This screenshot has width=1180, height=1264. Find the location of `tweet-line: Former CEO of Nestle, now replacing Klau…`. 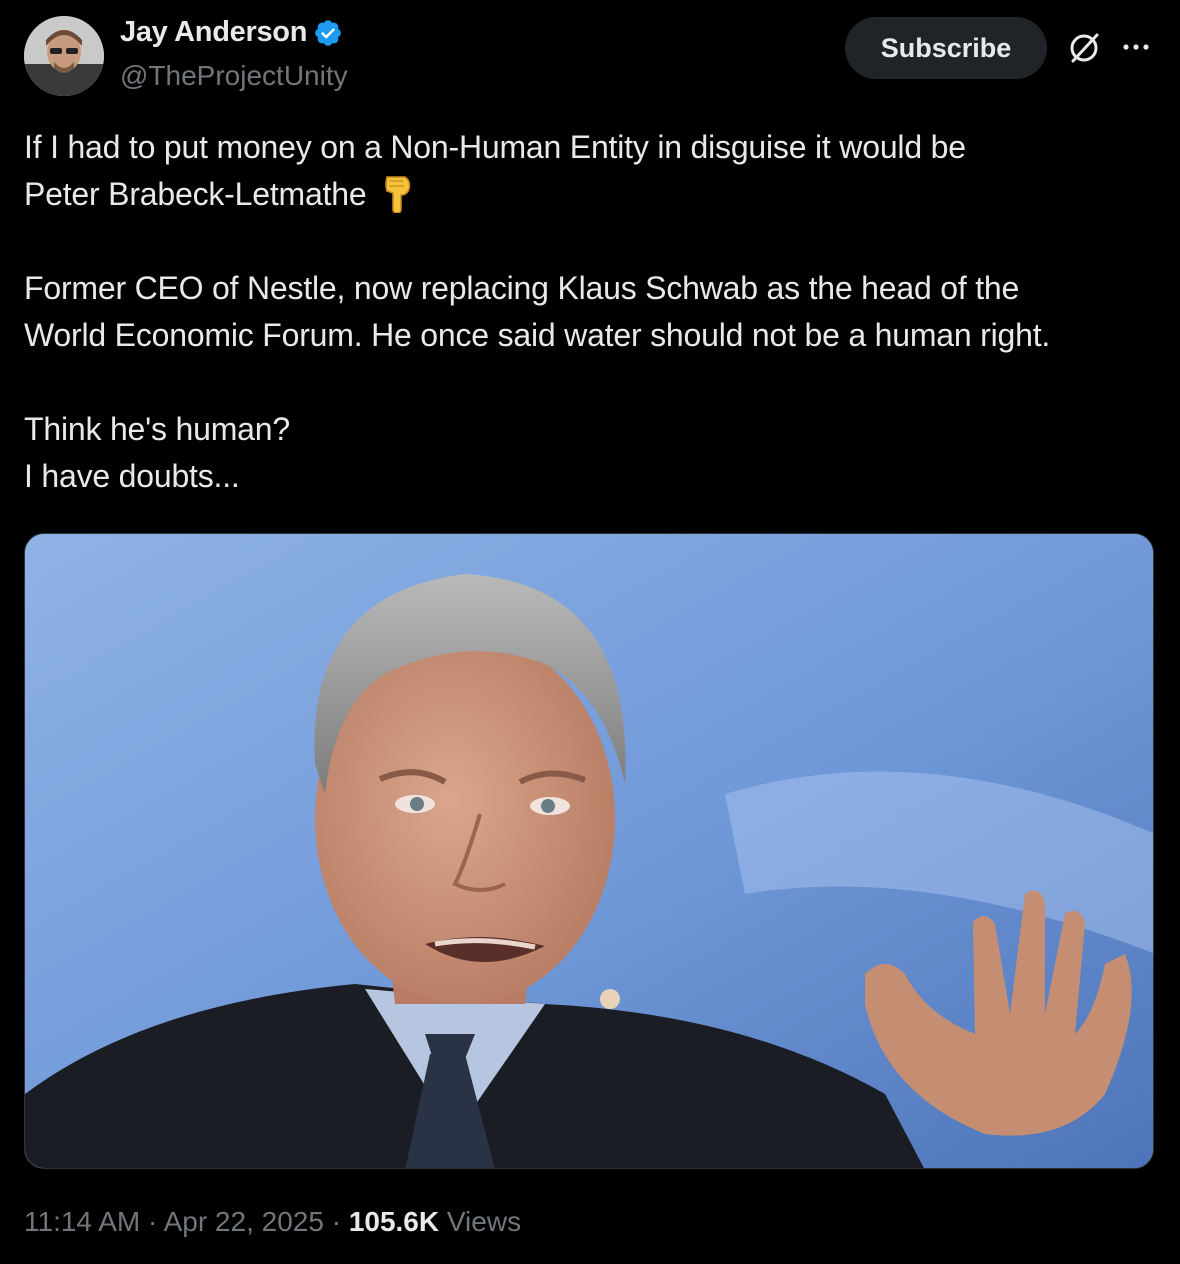

tweet-line: Former CEO of Nestle, now replacing Klau… is located at coordinates (522, 288).